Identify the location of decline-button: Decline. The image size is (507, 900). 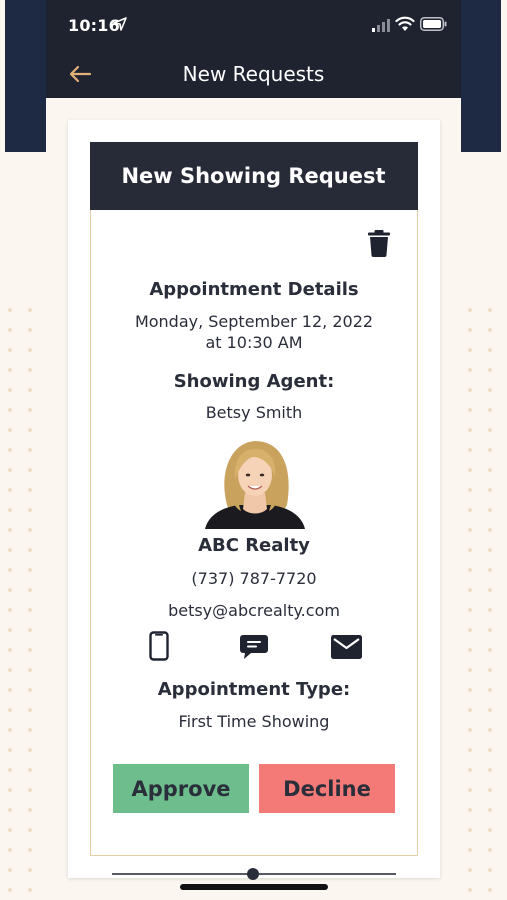
(327, 788).